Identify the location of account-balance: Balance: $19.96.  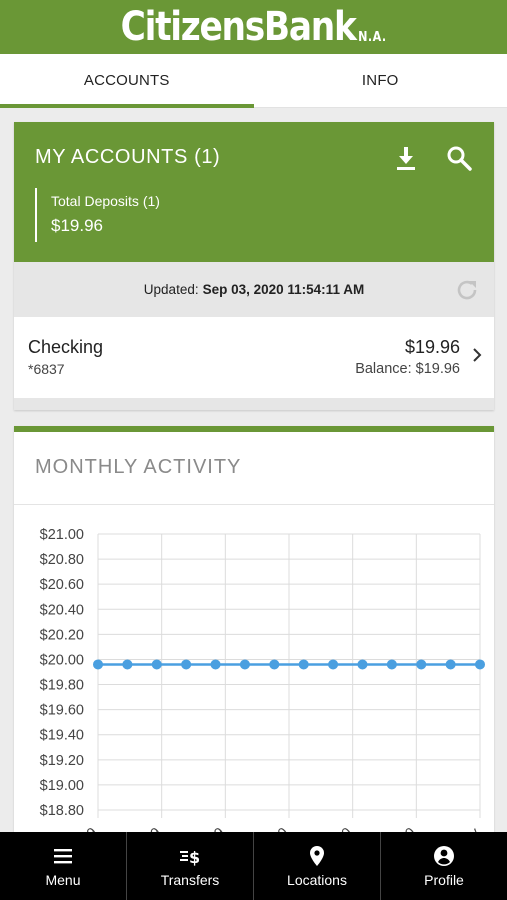
(407, 369).